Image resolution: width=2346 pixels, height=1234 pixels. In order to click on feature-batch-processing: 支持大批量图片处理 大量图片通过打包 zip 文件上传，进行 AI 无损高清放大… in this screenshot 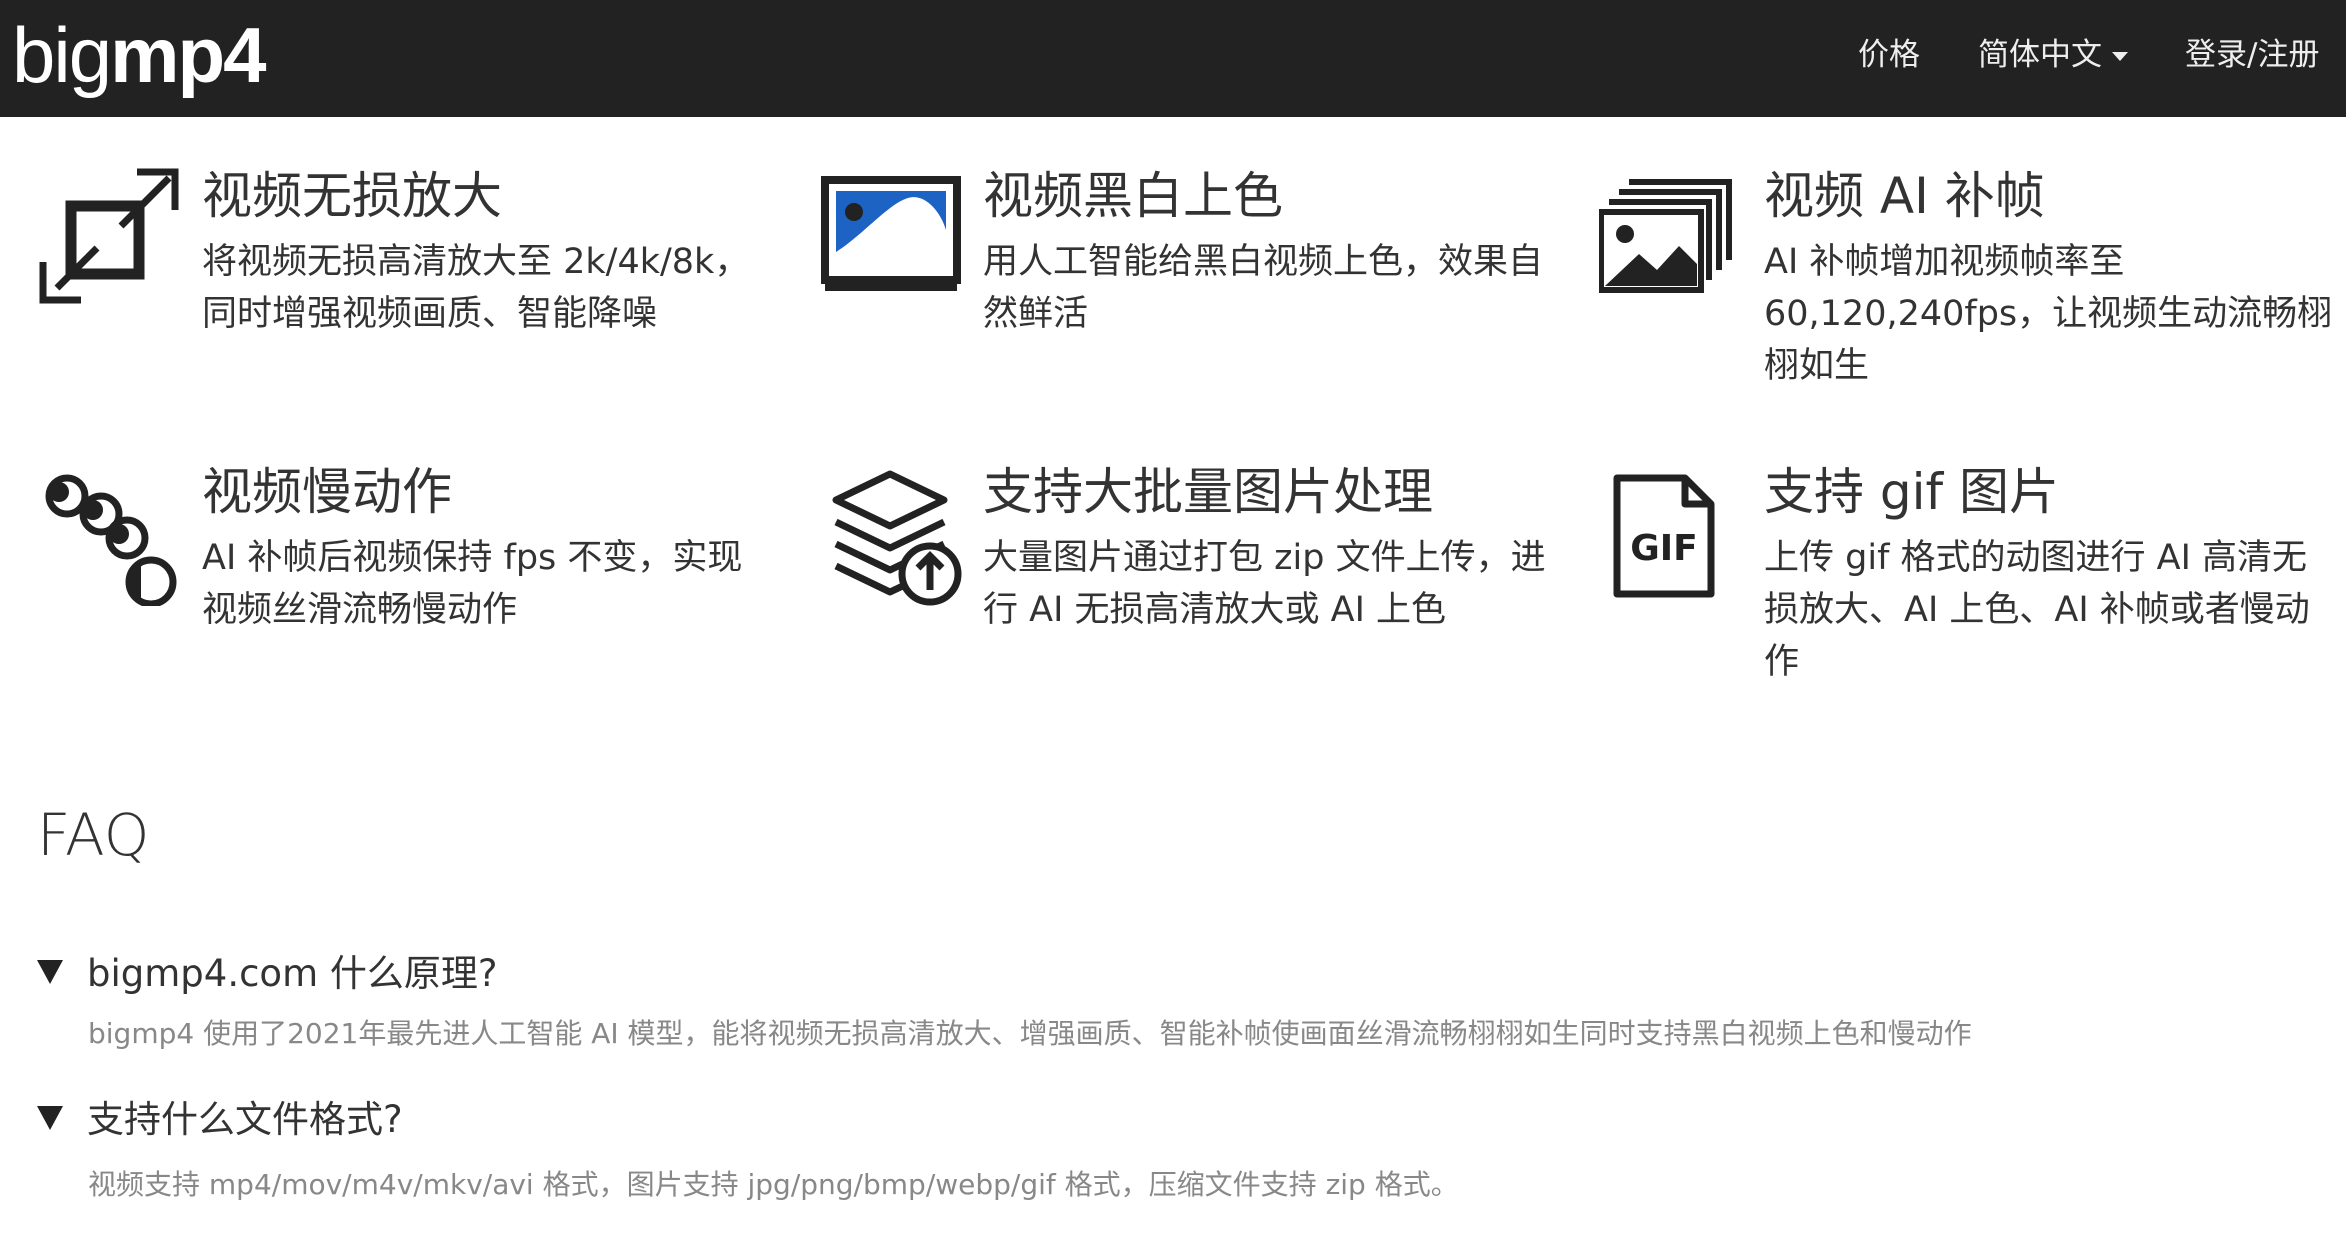, I will do `click(1182, 596)`.